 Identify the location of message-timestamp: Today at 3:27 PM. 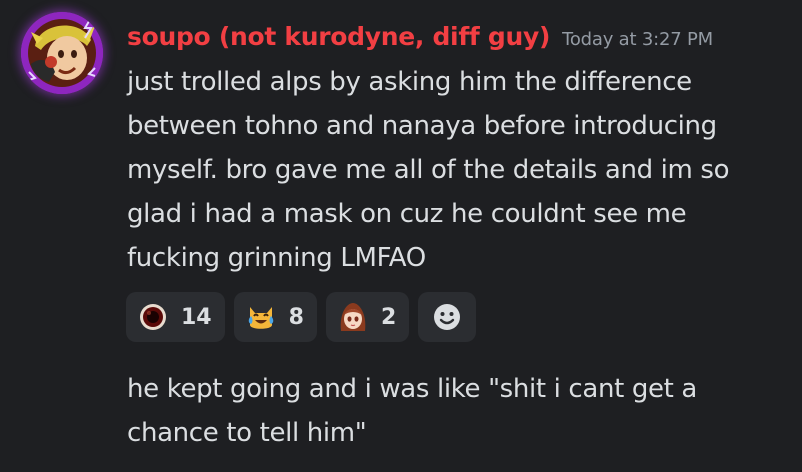
(637, 39).